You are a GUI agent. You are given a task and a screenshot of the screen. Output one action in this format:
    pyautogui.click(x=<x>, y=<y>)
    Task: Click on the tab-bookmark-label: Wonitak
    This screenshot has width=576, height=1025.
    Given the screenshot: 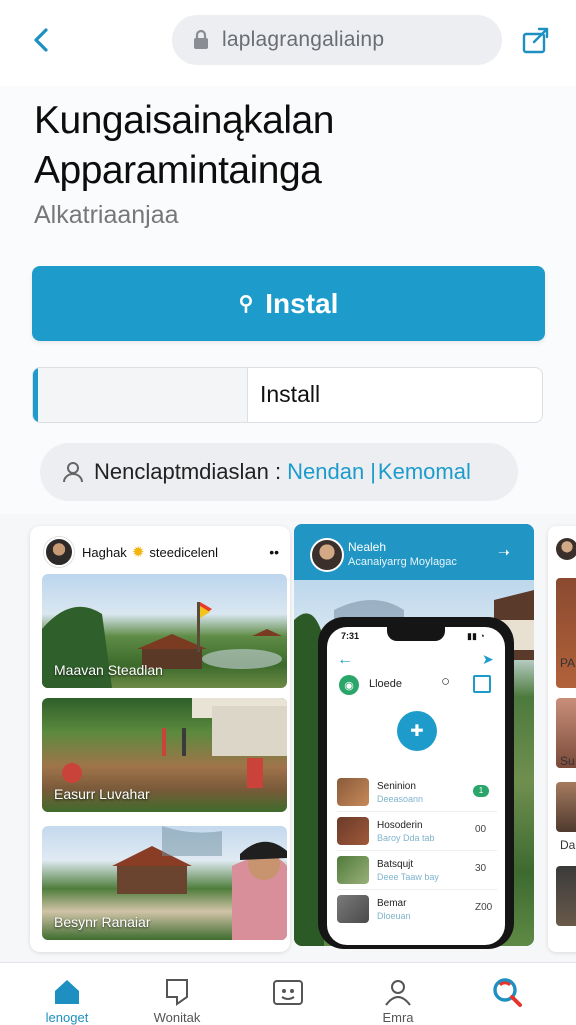 What is the action you would take?
    pyautogui.click(x=177, y=1017)
    